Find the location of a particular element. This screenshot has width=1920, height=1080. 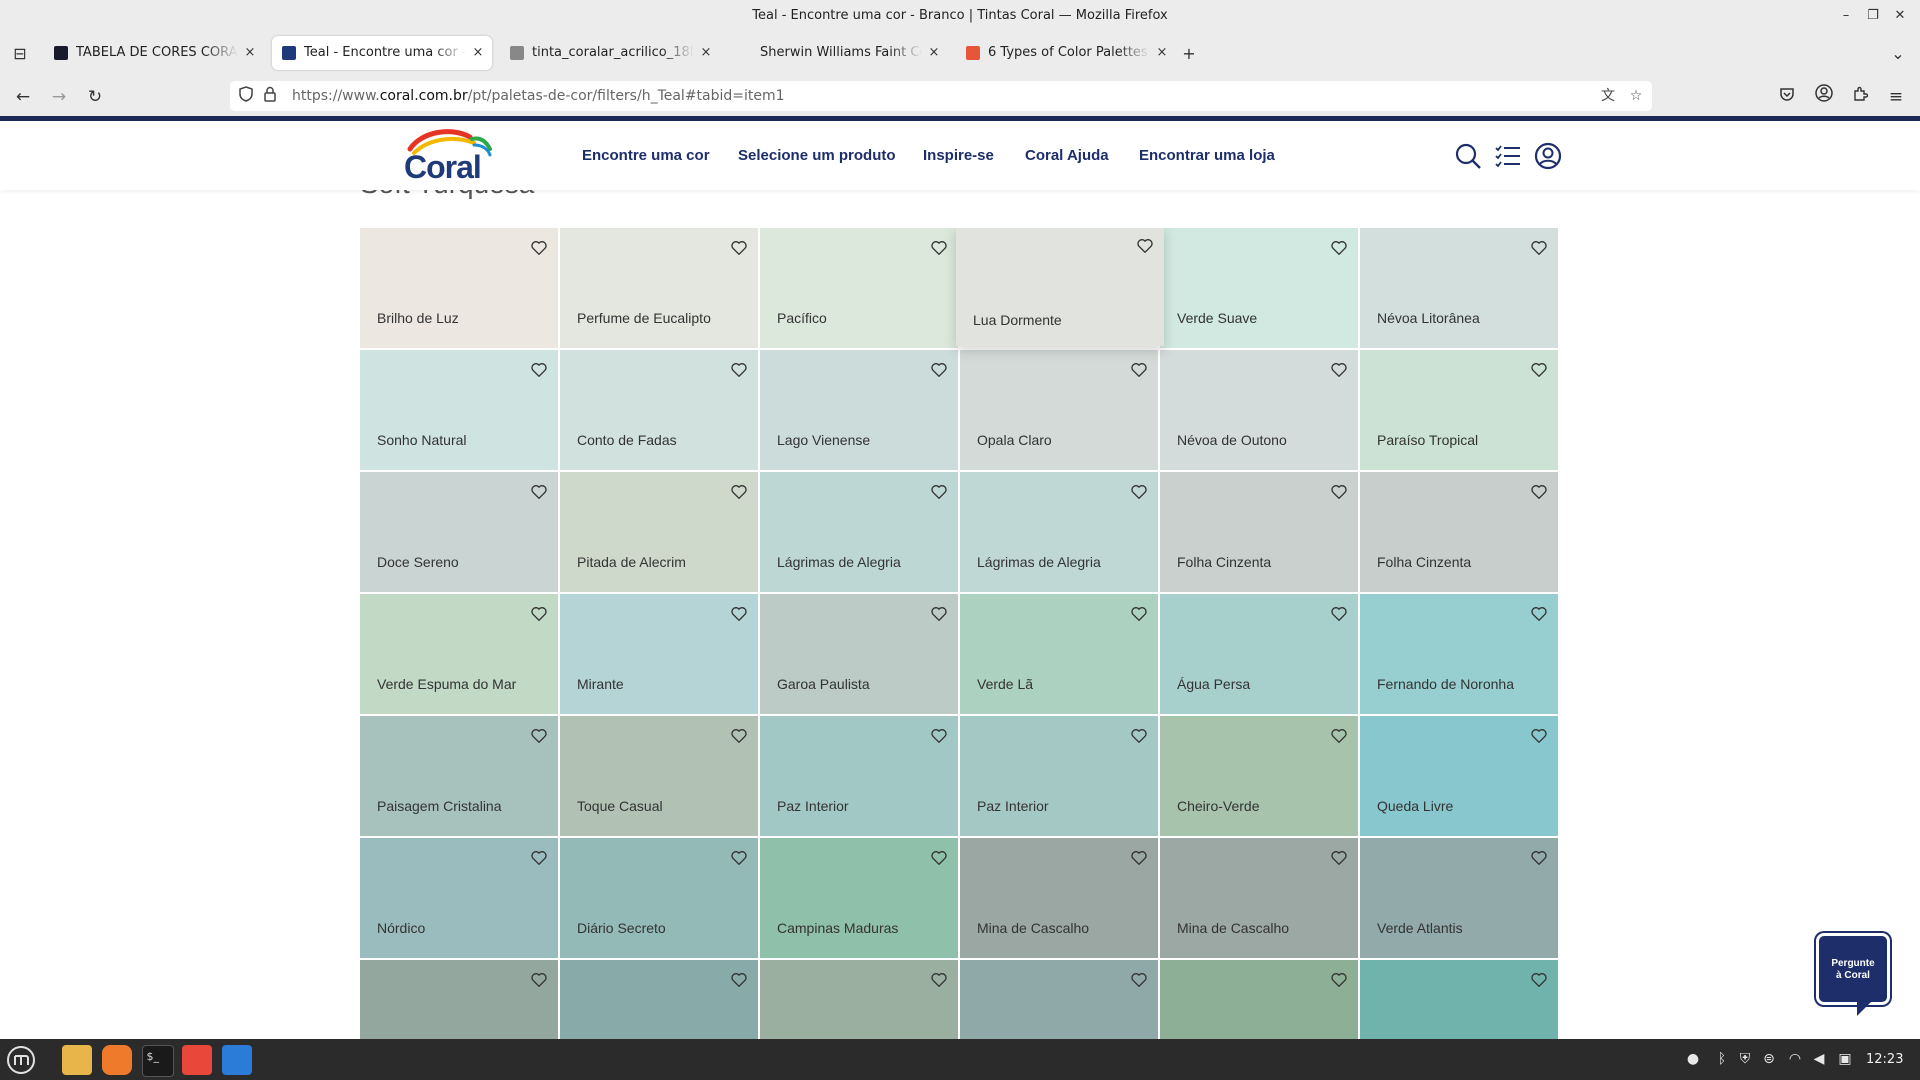

volume-icon: ◀ is located at coordinates (1819, 1059).